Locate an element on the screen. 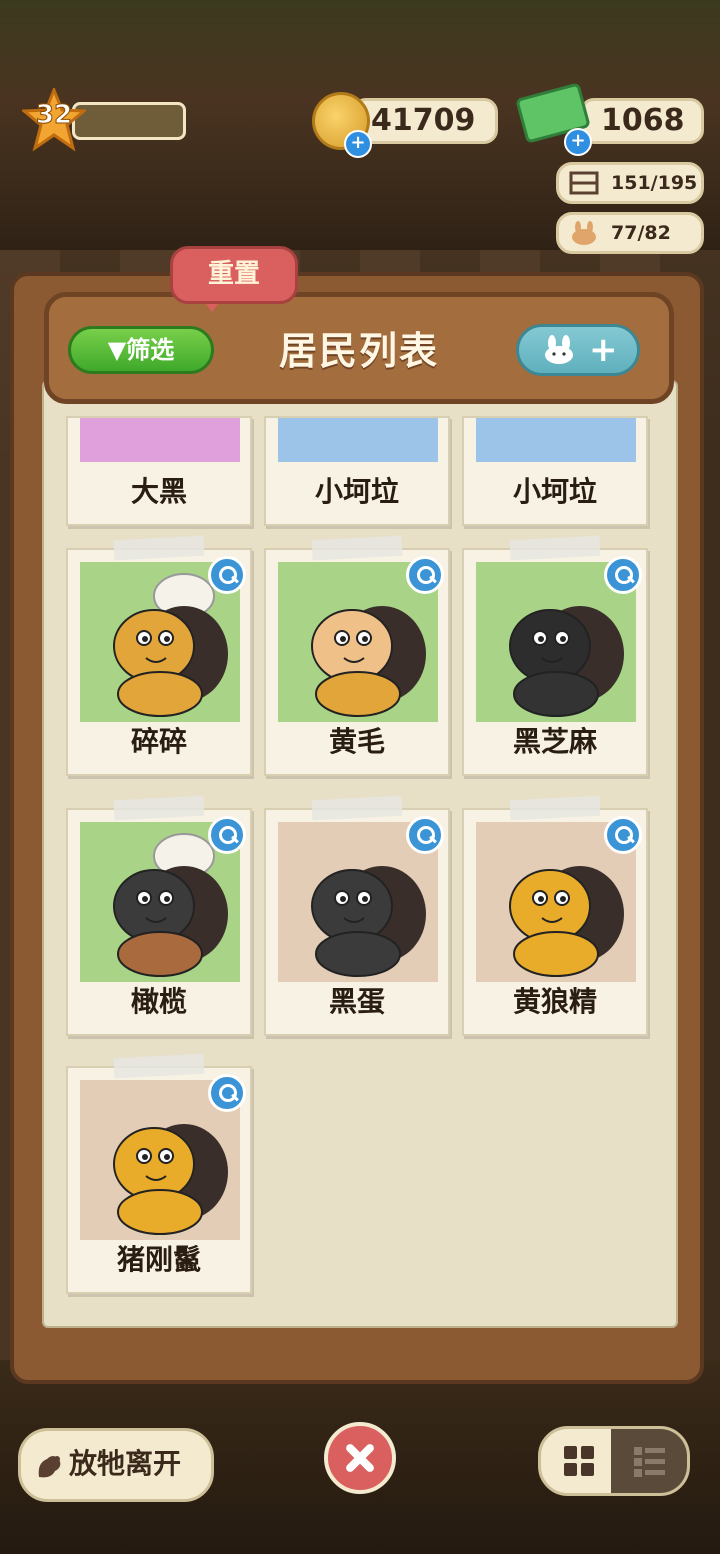 The height and width of the screenshot is (1554, 720). resident-name: 黄毛 is located at coordinates (356, 741).